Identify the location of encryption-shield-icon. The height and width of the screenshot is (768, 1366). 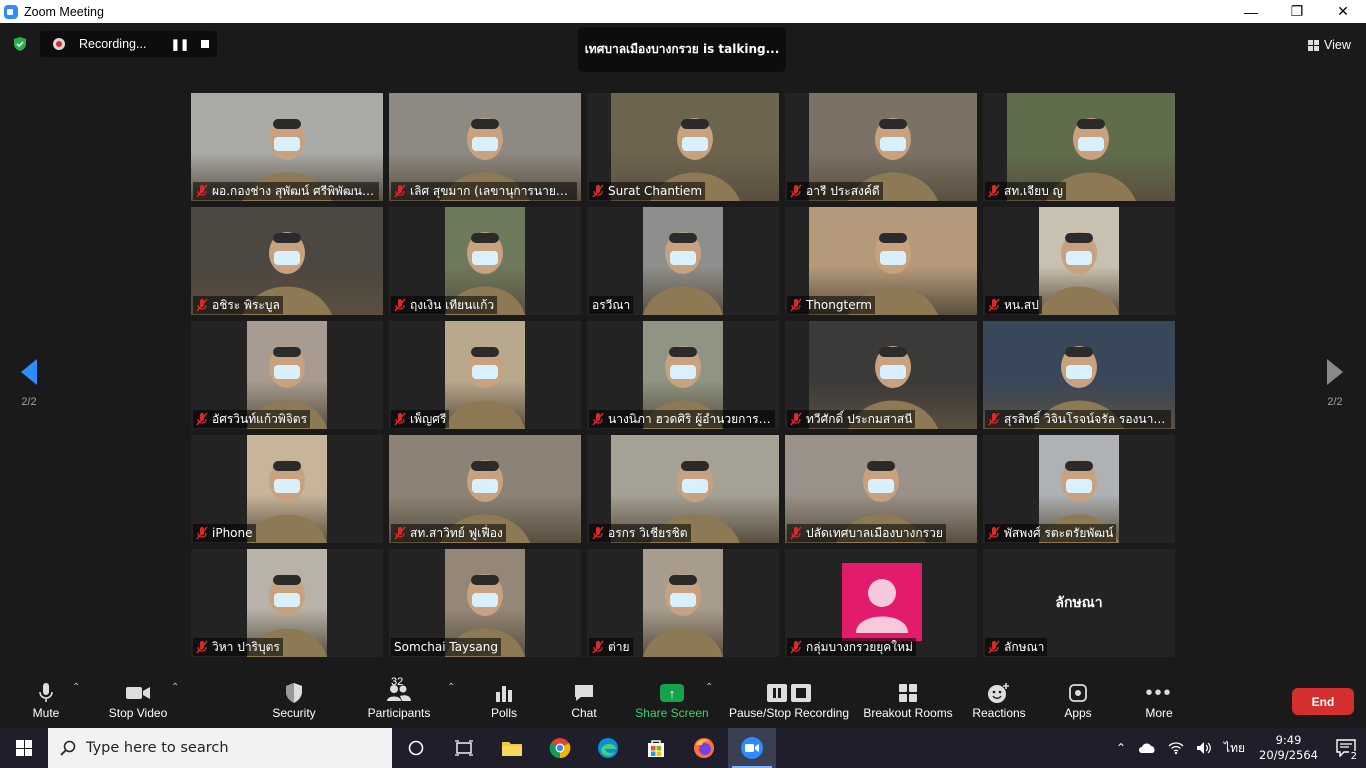
(20, 44).